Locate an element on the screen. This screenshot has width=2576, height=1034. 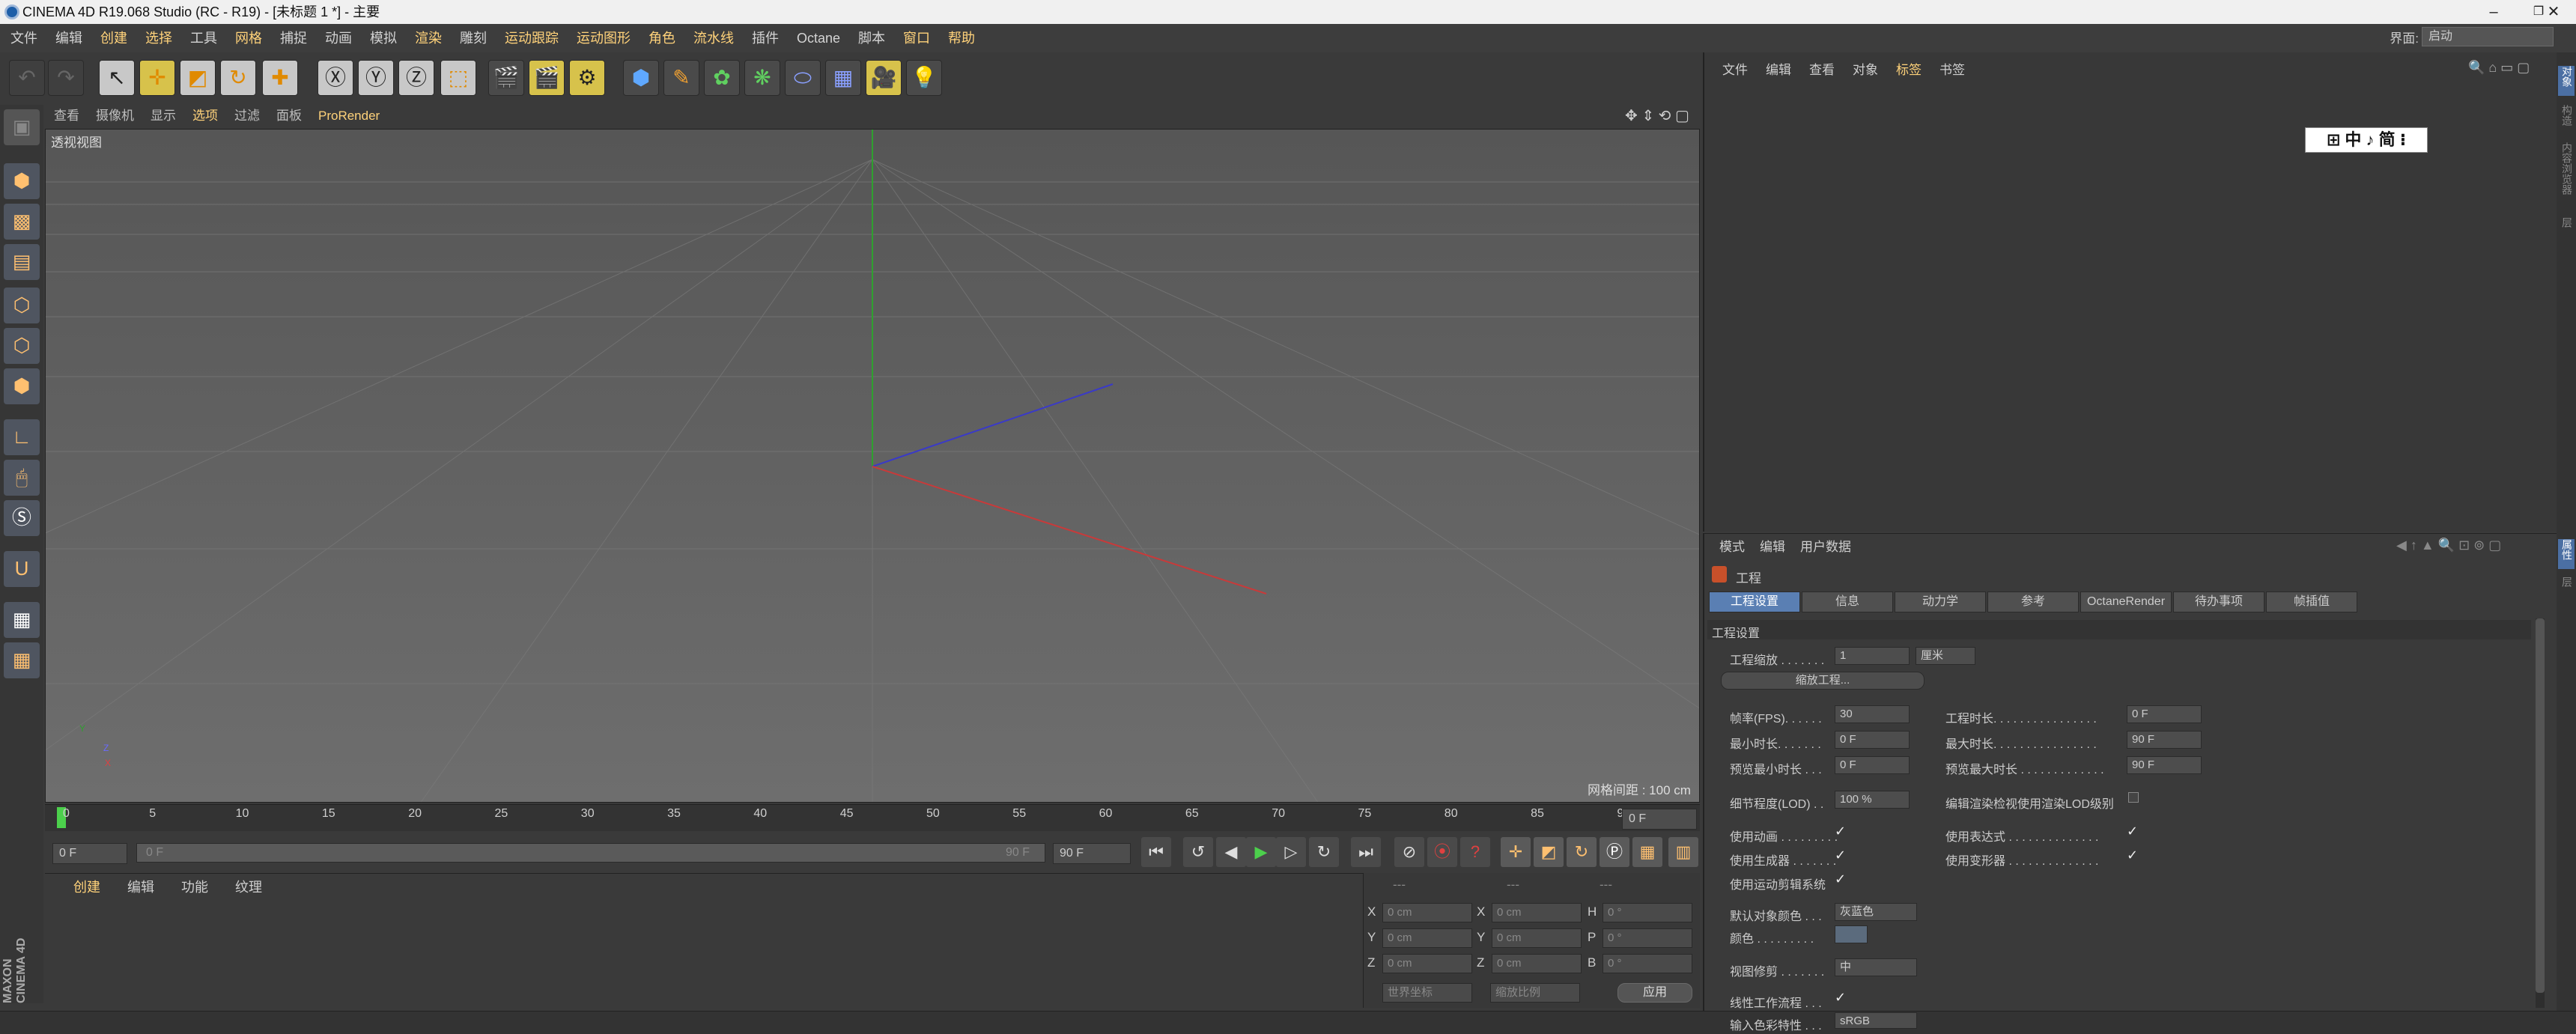
menu-help: 帮助 is located at coordinates (961, 38).